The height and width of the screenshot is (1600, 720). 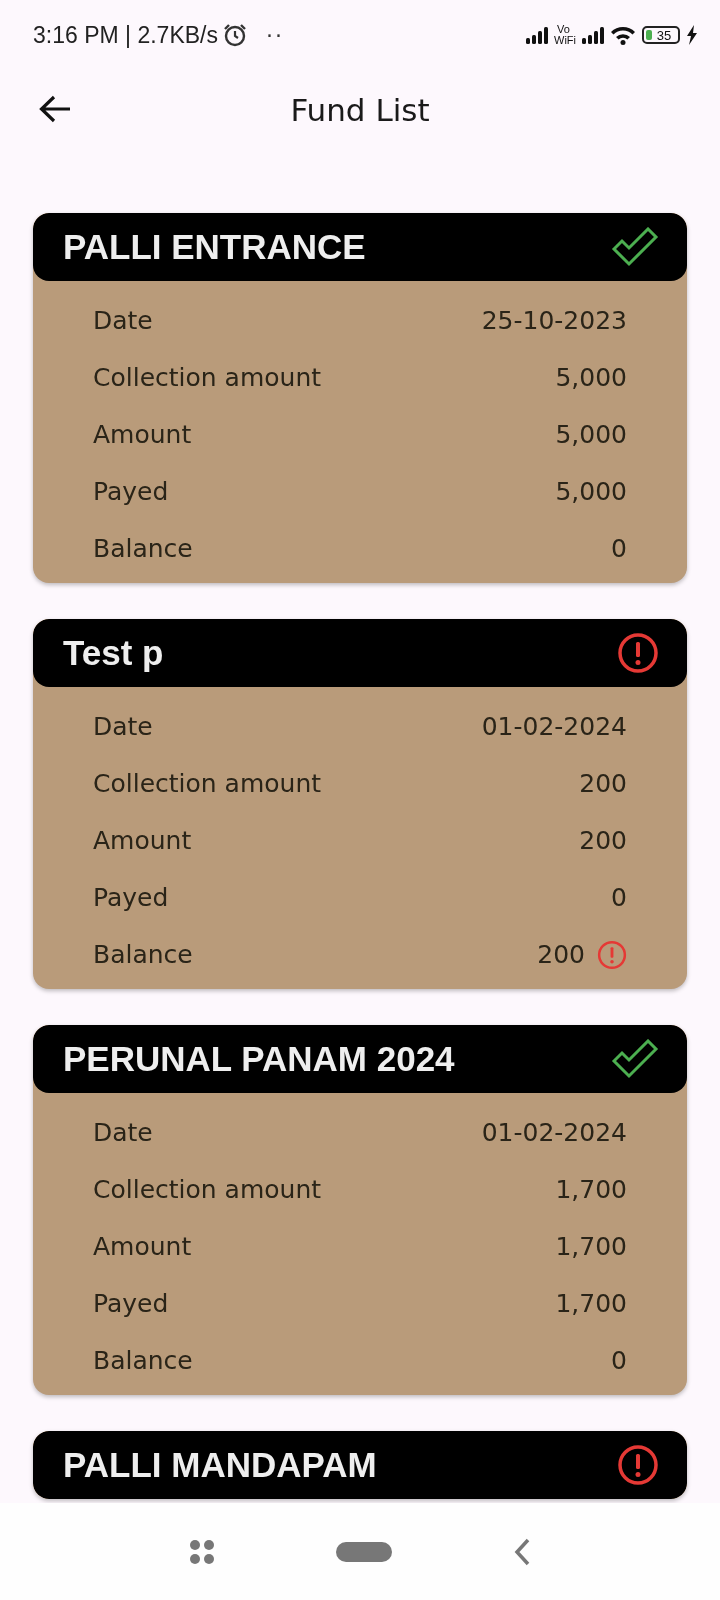 What do you see at coordinates (259, 1059) in the screenshot?
I see `fund-name: PERUNAL PANAM 2024` at bounding box center [259, 1059].